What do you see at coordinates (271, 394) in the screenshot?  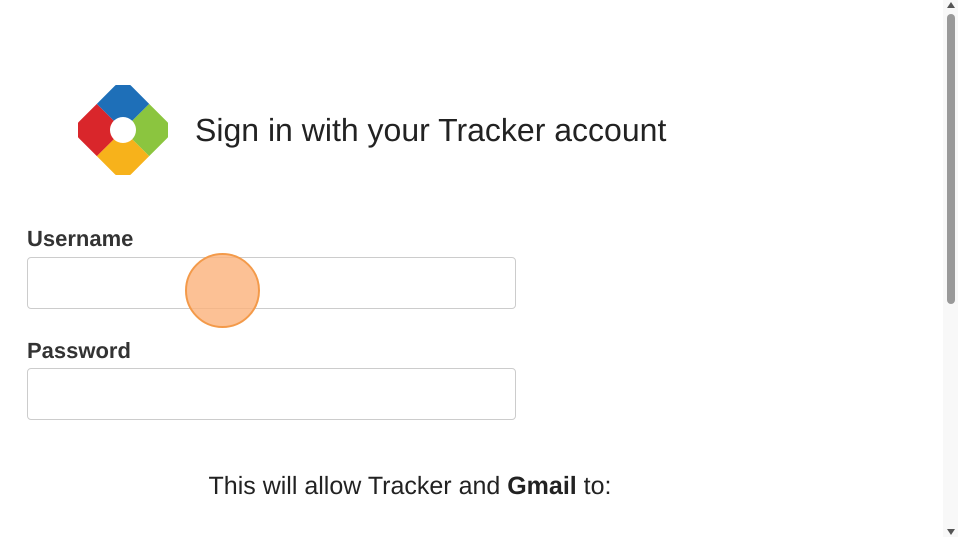 I see `input-field` at bounding box center [271, 394].